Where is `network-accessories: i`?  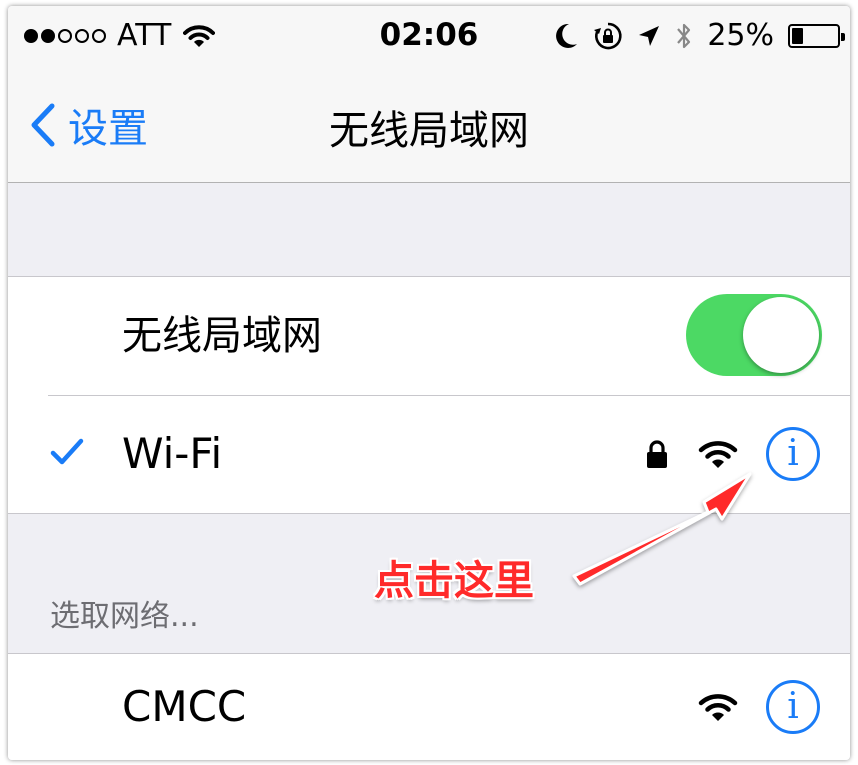
network-accessories: i is located at coordinates (759, 704).